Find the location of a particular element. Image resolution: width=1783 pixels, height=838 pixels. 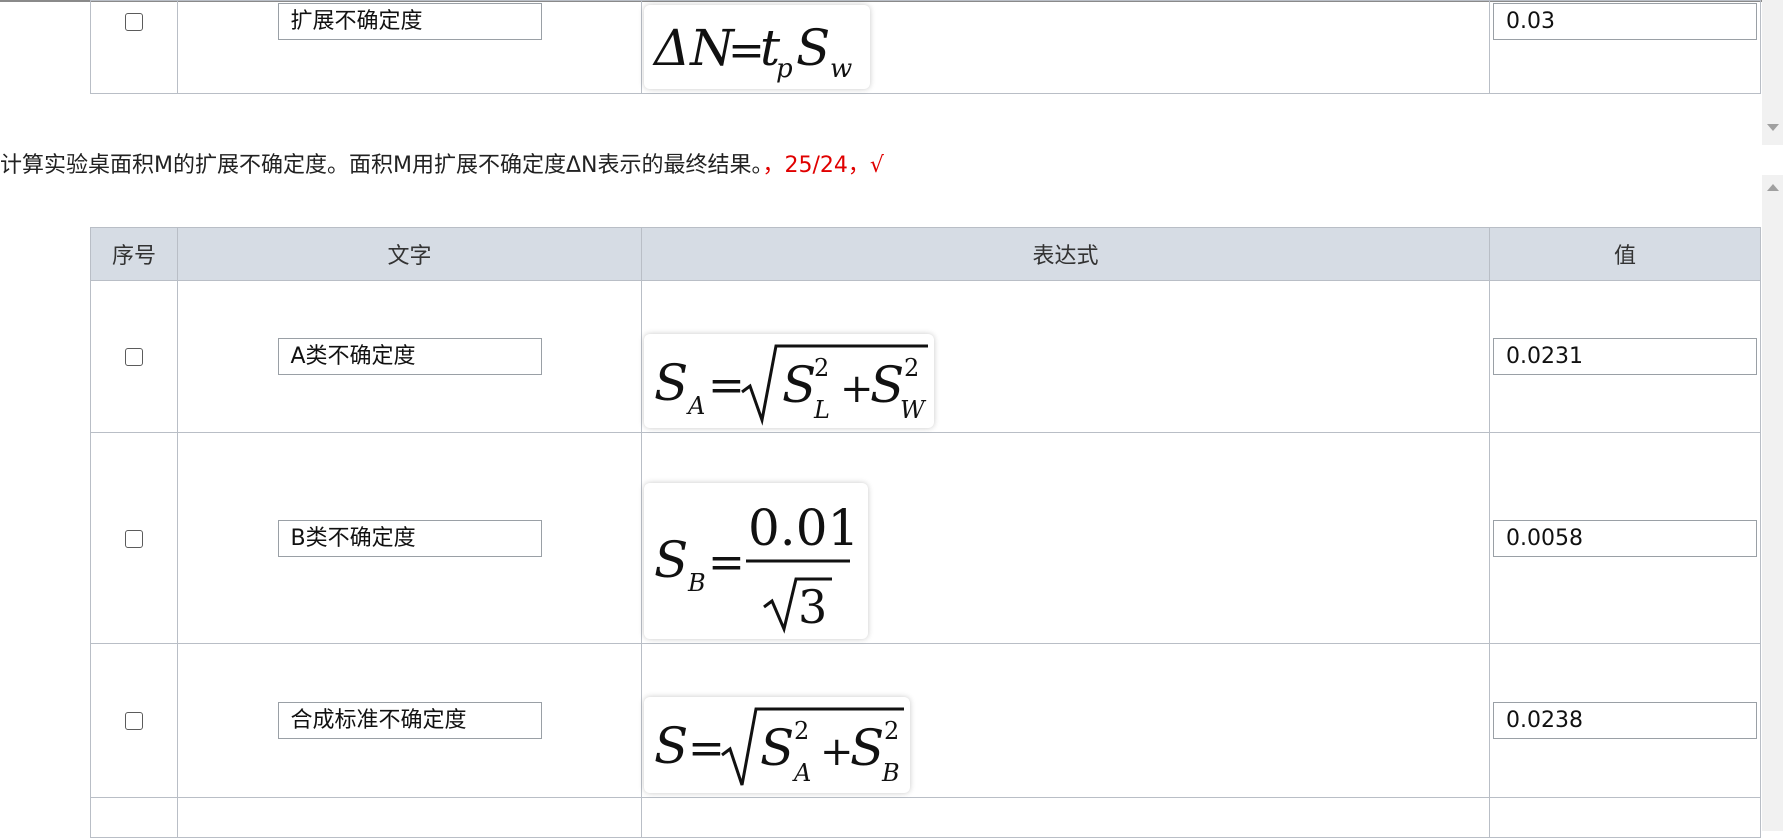

lower-scrollbar-track is located at coordinates (1772, 503).